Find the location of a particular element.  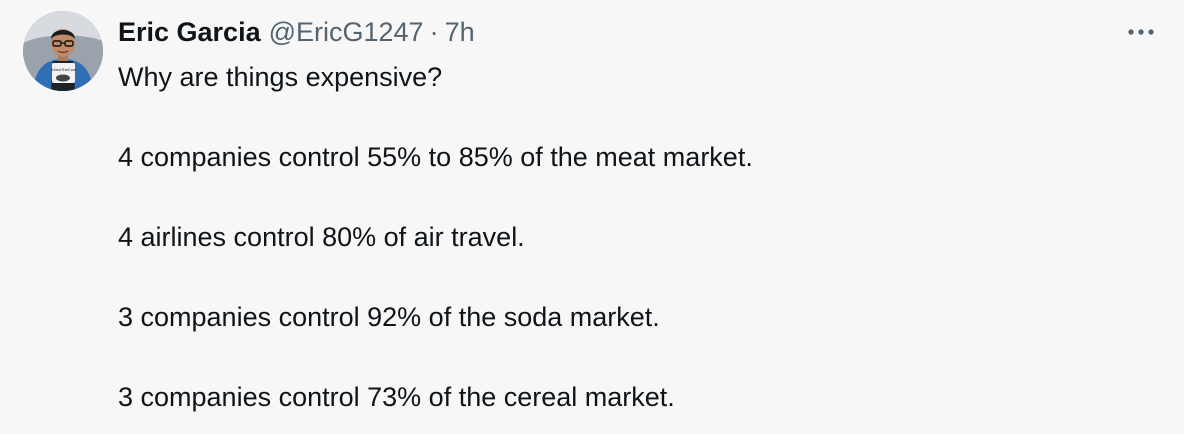

avatar-photo: #JamTheCow is located at coordinates (63, 51).